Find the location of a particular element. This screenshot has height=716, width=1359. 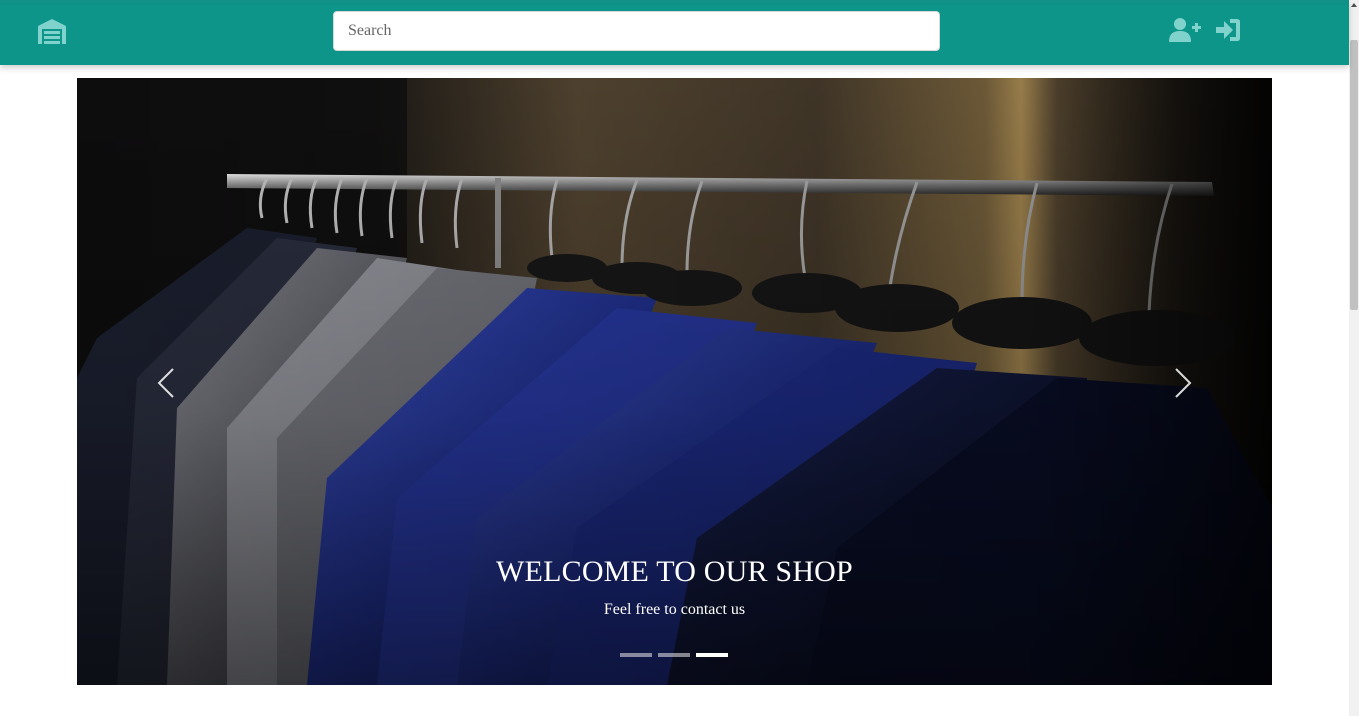

chevron-right-icon is located at coordinates (1182, 383).